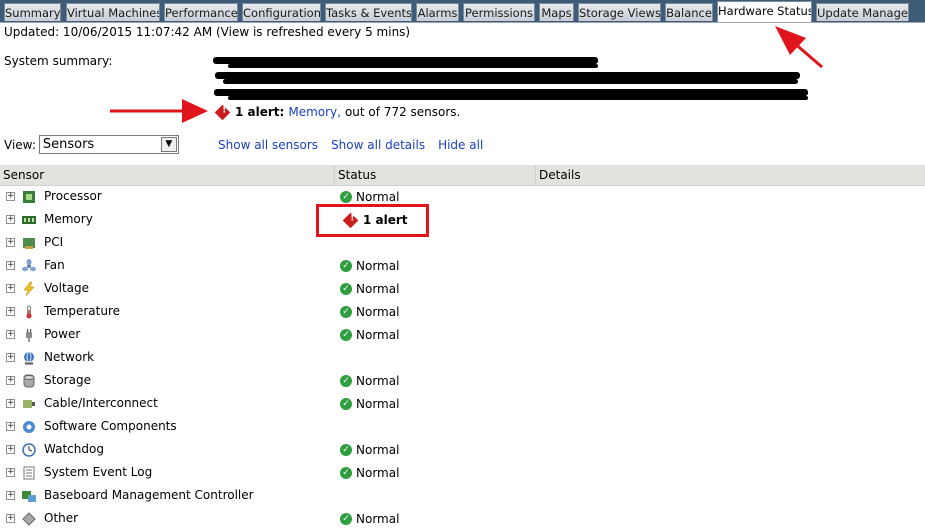  What do you see at coordinates (437, 12) in the screenshot?
I see `tab-alarms: Alarms` at bounding box center [437, 12].